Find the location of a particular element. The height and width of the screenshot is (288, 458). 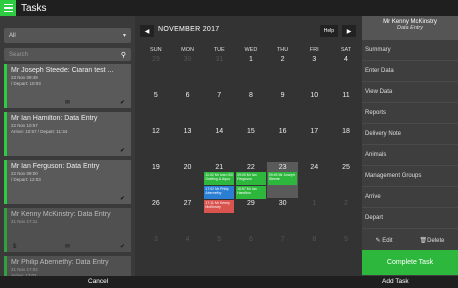

calendar-day: 23 09:49 Mr Joseph Steede is located at coordinates (282, 180).